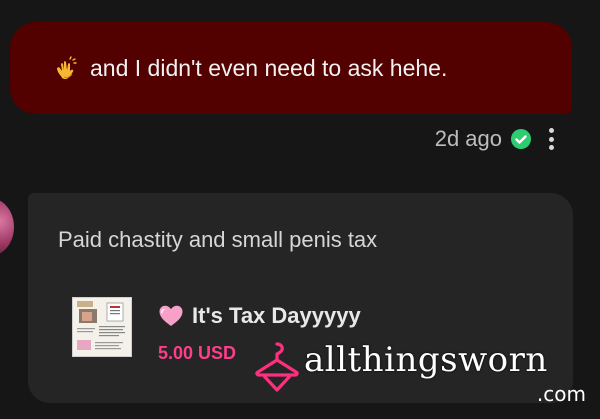 Image resolution: width=600 pixels, height=419 pixels. What do you see at coordinates (7, 227) in the screenshot?
I see `avatar` at bounding box center [7, 227].